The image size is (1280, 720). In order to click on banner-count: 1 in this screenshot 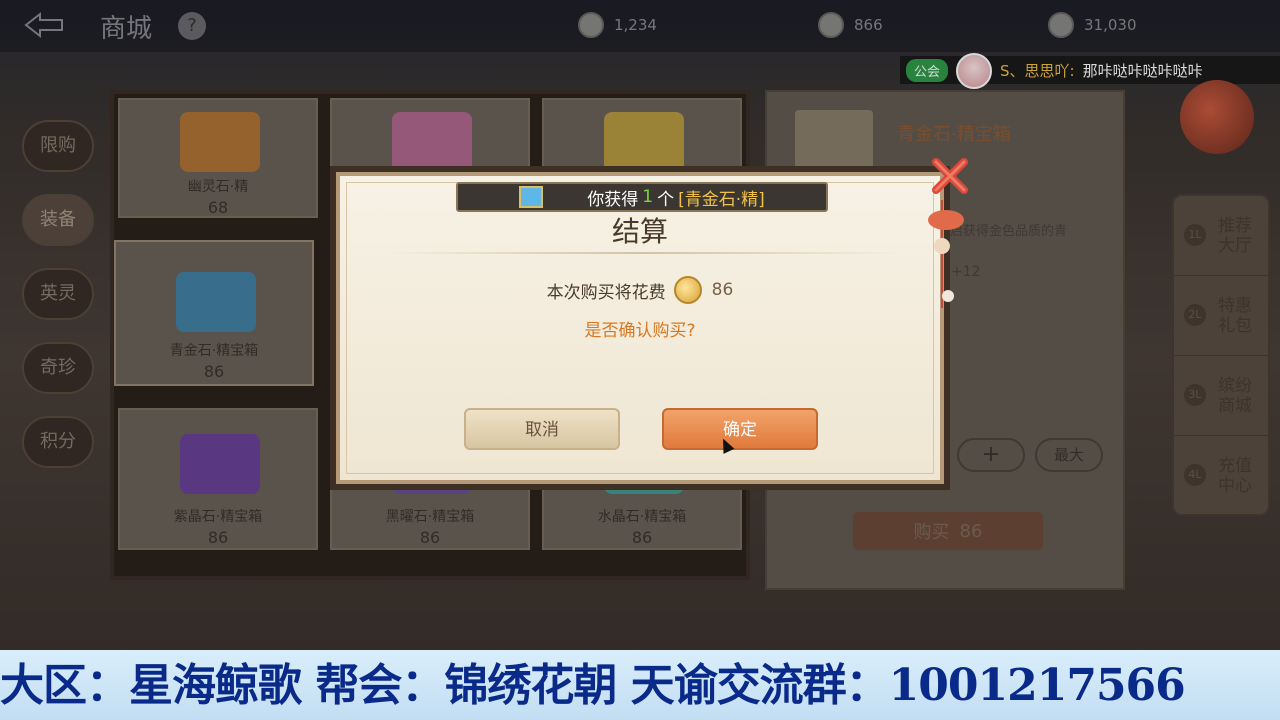, I will do `click(648, 197)`.